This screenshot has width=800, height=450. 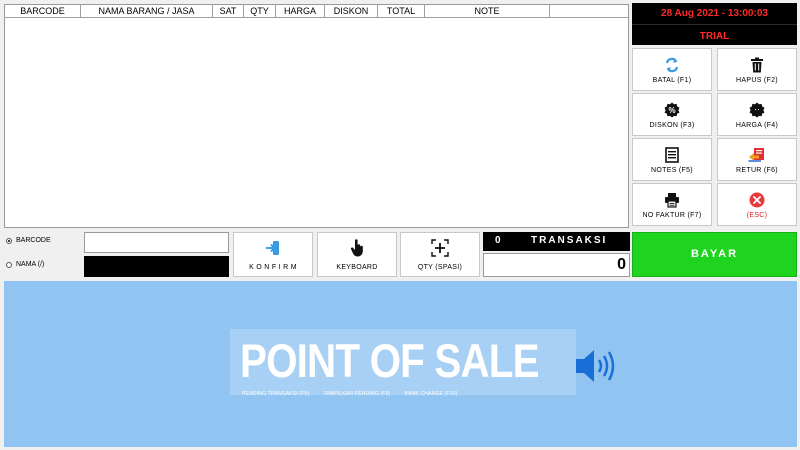 What do you see at coordinates (300, 11) in the screenshot?
I see `column-header-harga: HARGA` at bounding box center [300, 11].